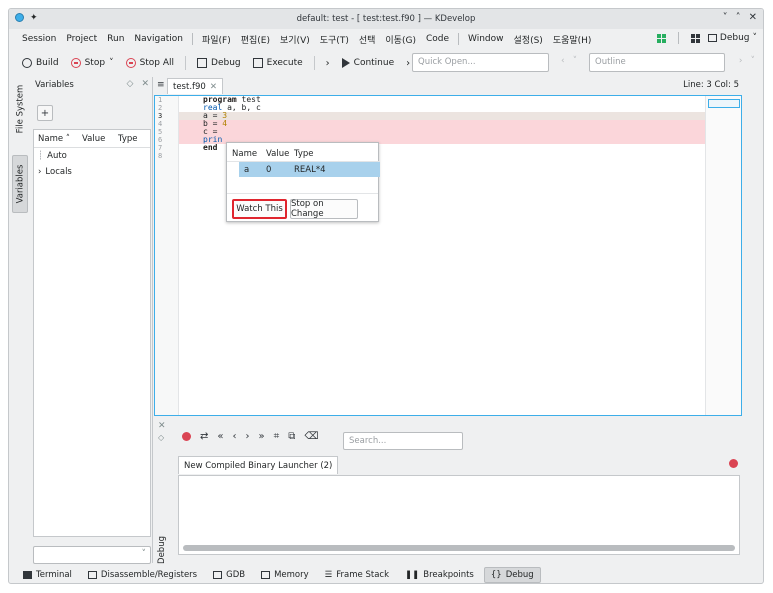 The height and width of the screenshot is (593, 773). Describe the element at coordinates (712, 38) in the screenshot. I see `debug-area-icon` at that location.